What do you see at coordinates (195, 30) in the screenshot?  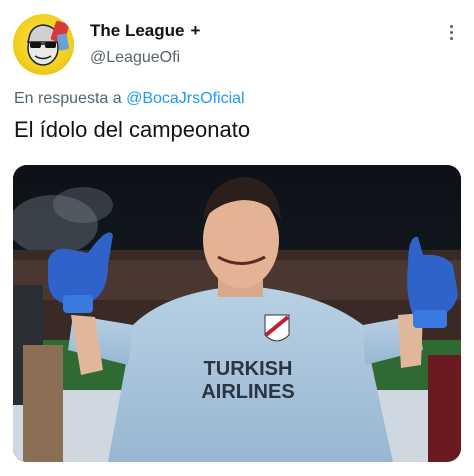 I see `plus-badge: +` at bounding box center [195, 30].